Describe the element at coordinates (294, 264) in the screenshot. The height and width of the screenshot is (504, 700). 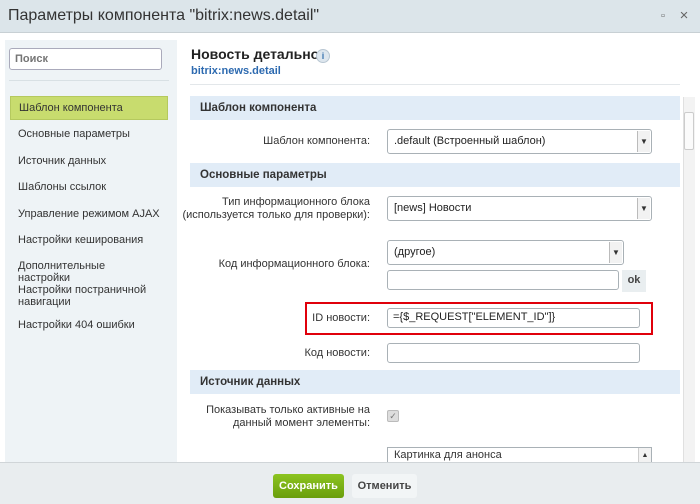
I see `iblock-id-label: Код информационного блока:` at that location.